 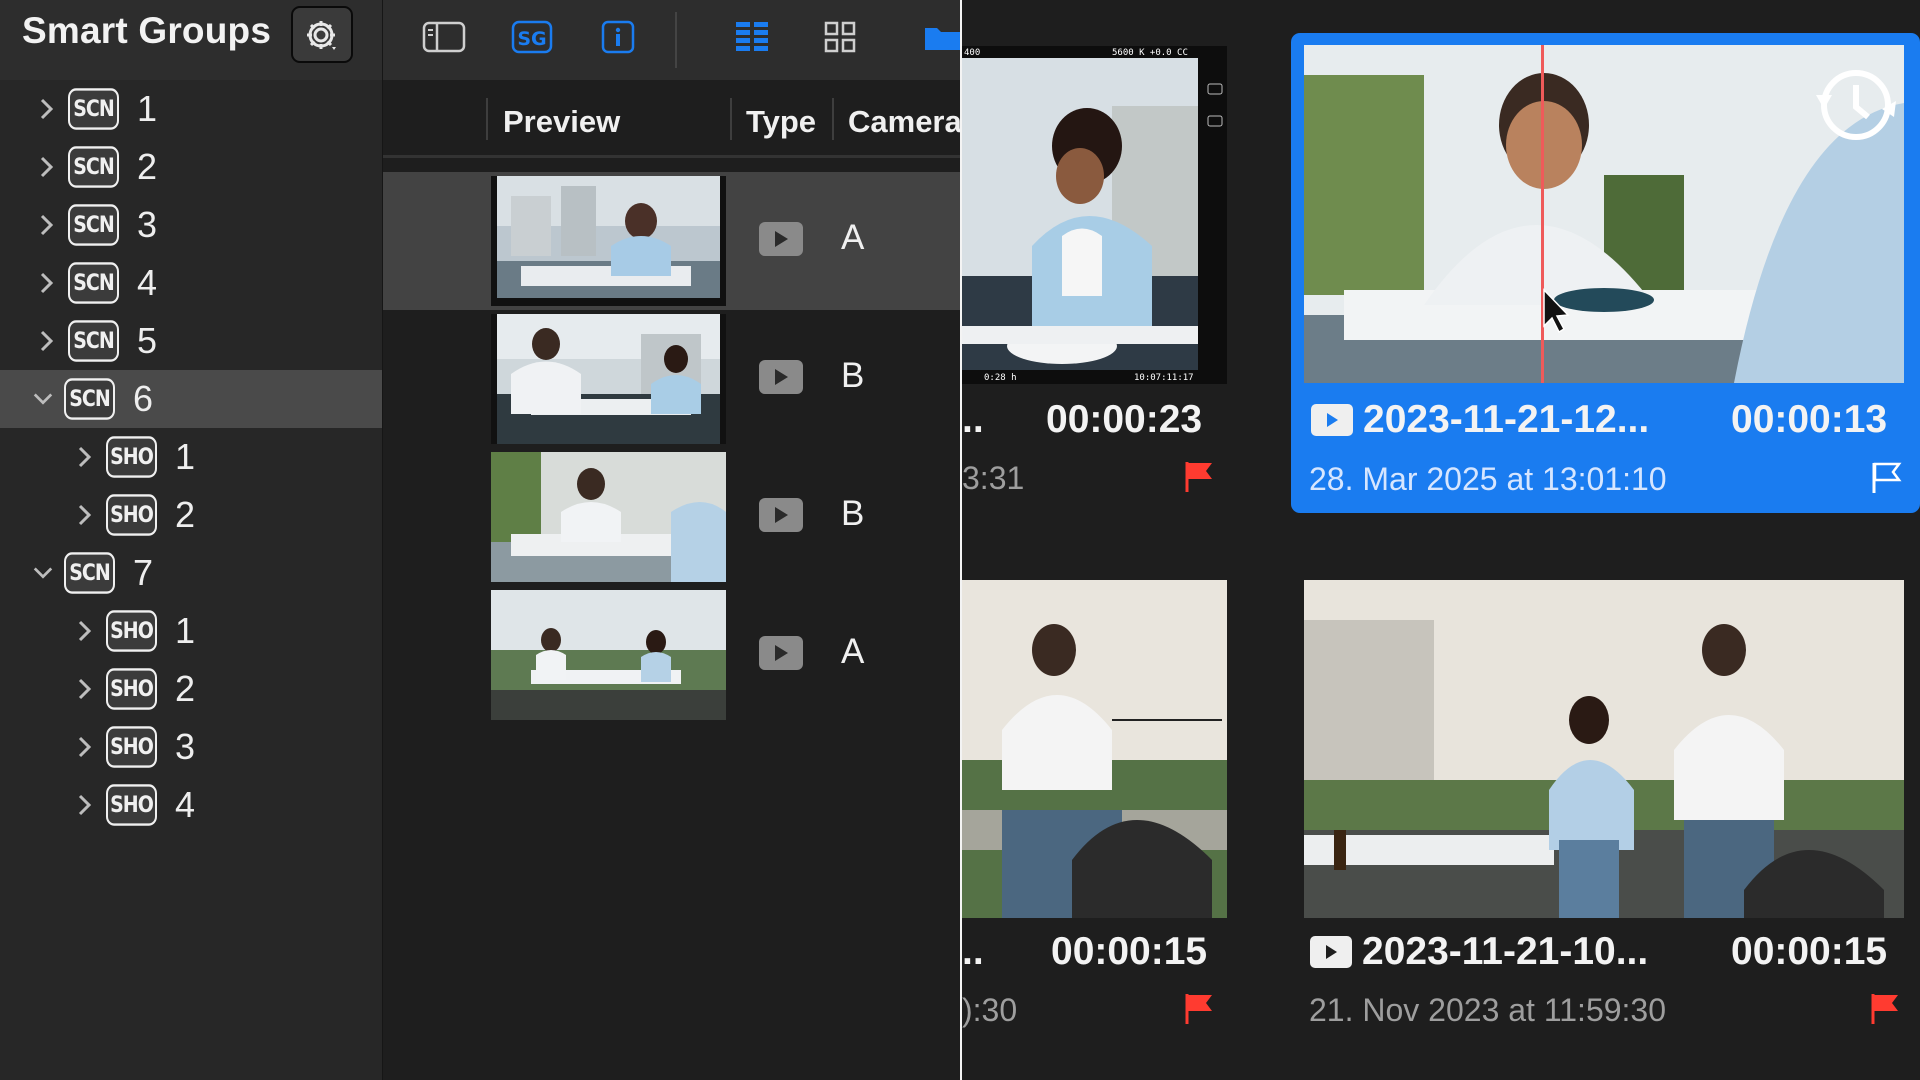 What do you see at coordinates (147, 282) in the screenshot?
I see `tree-item-number: 4` at bounding box center [147, 282].